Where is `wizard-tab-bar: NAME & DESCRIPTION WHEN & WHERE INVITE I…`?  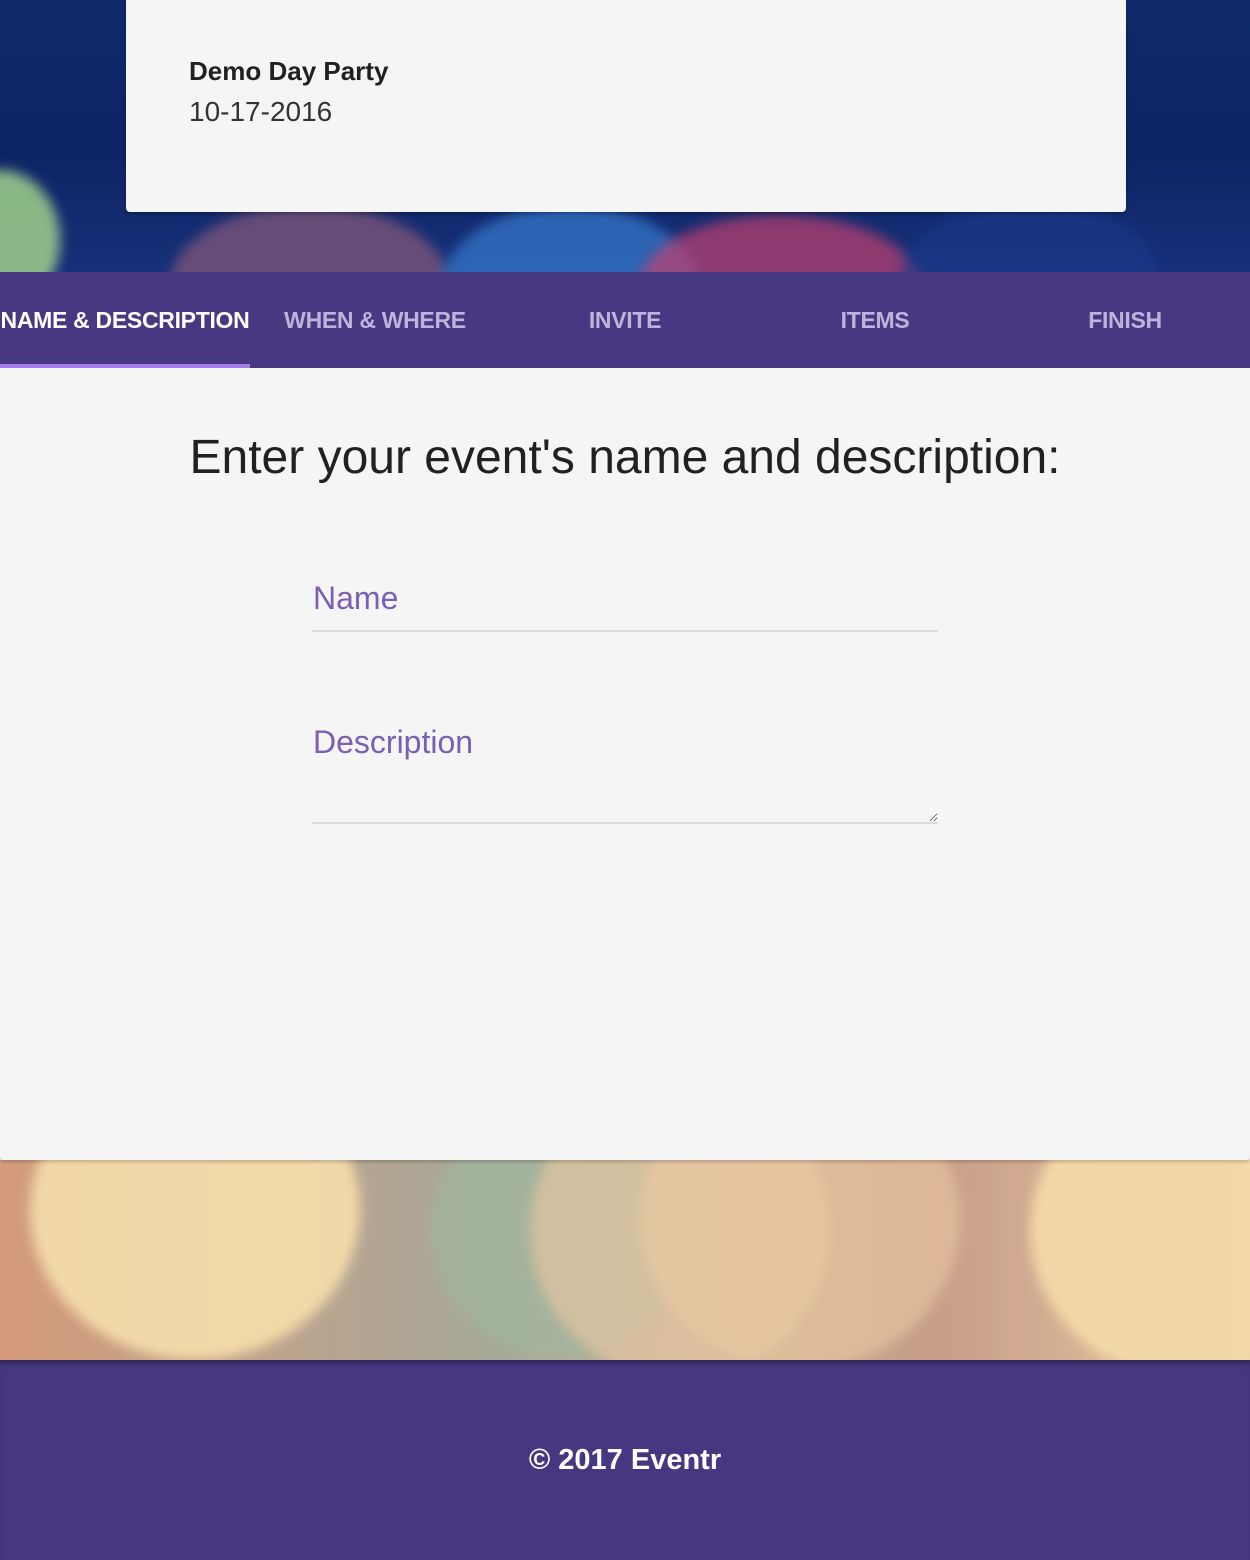 wizard-tab-bar: NAME & DESCRIPTION WHEN & WHERE INVITE I… is located at coordinates (625, 320).